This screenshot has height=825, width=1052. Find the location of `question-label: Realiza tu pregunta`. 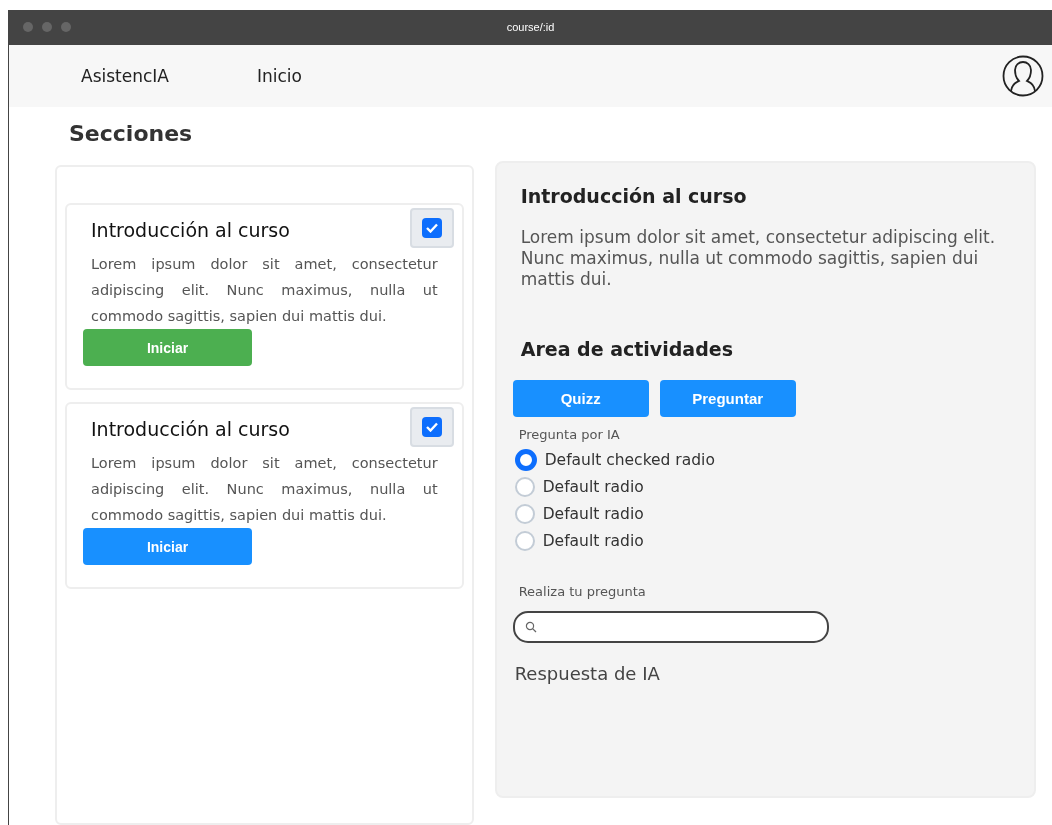

question-label: Realiza tu pregunta is located at coordinates (582, 591).